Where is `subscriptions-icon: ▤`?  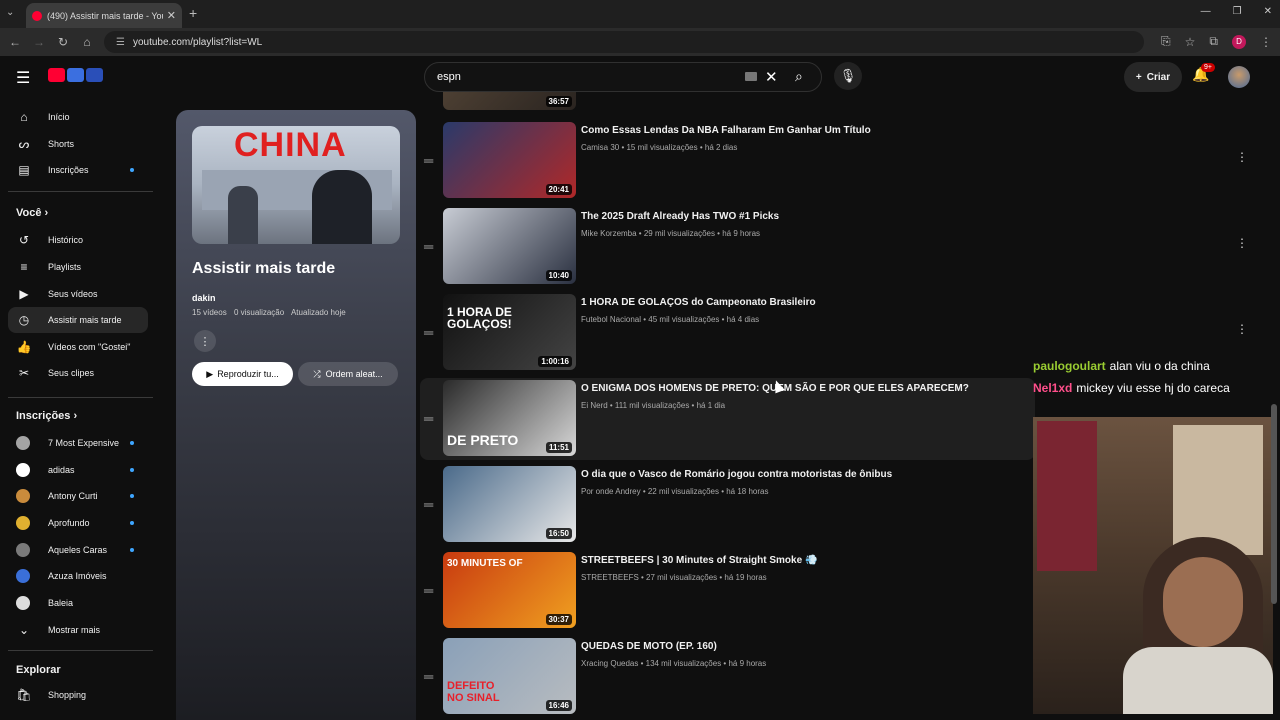 subscriptions-icon: ▤ is located at coordinates (24, 170).